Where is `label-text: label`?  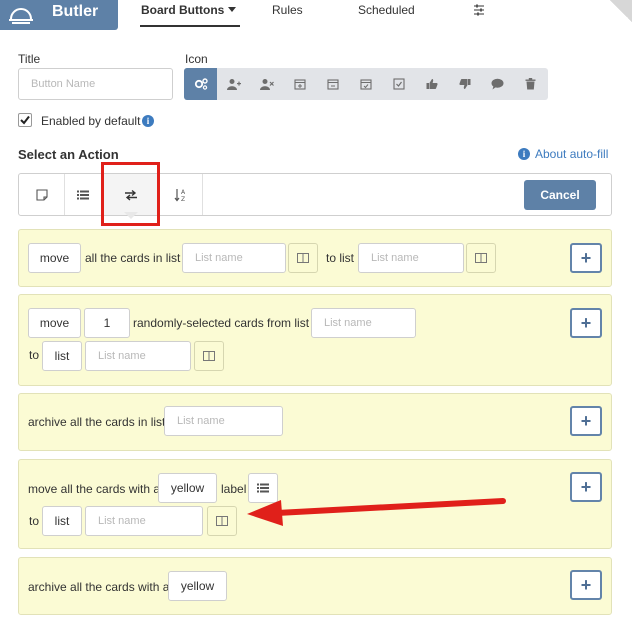 label-text: label is located at coordinates (234, 489).